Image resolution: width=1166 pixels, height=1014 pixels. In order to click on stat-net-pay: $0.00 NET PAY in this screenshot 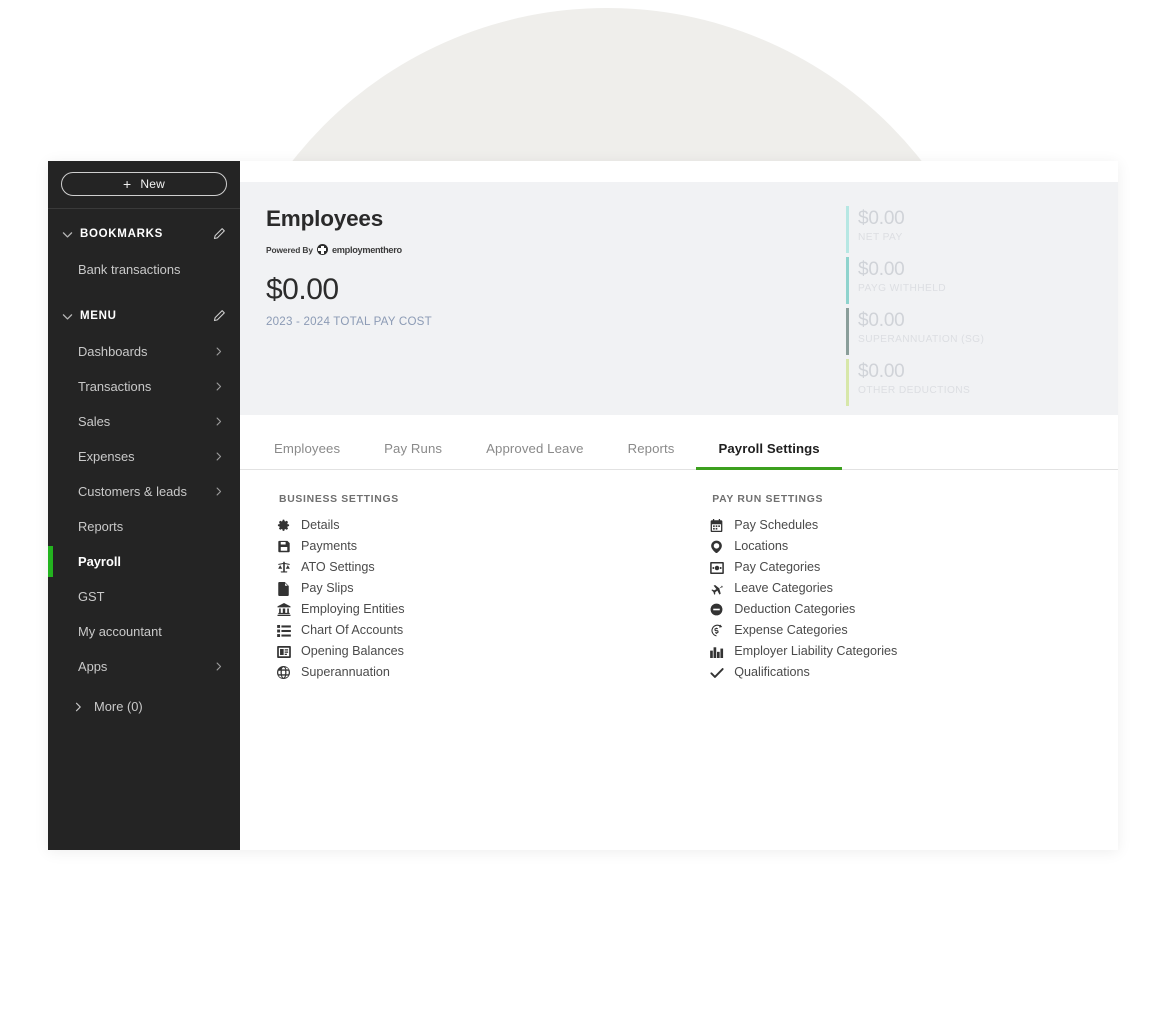, I will do `click(975, 231)`.